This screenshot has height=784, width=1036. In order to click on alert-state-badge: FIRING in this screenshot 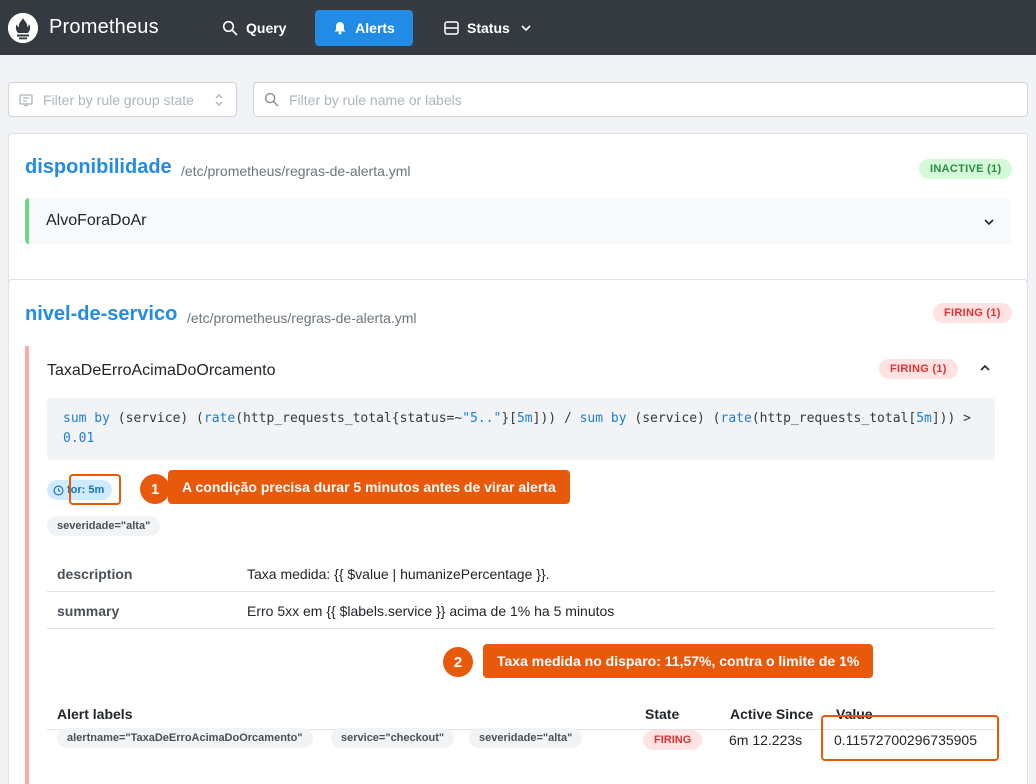, I will do `click(673, 740)`.